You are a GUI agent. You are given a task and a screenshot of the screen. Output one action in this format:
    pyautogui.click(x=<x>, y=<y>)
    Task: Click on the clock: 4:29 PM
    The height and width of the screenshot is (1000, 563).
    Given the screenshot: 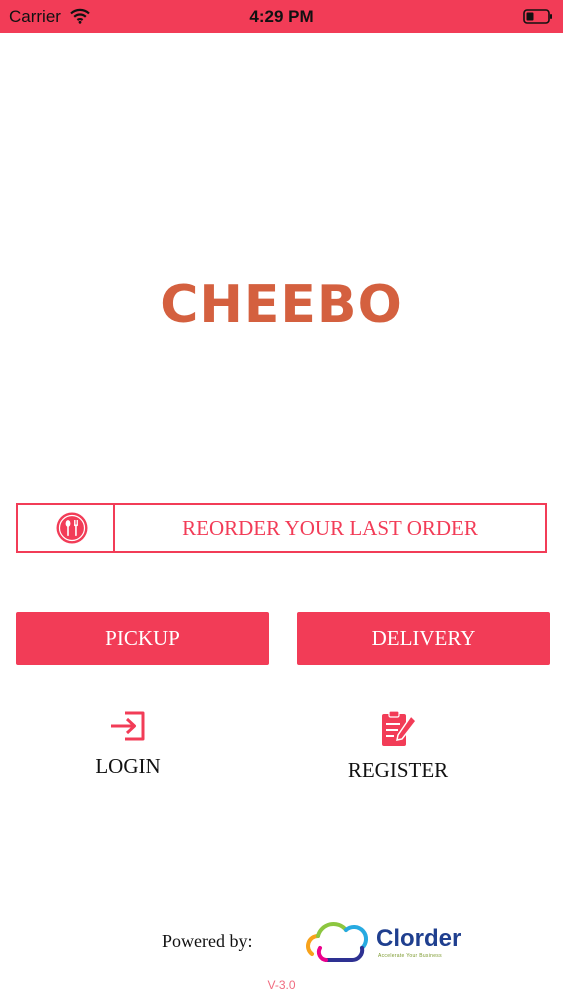 What is the action you would take?
    pyautogui.click(x=281, y=16)
    